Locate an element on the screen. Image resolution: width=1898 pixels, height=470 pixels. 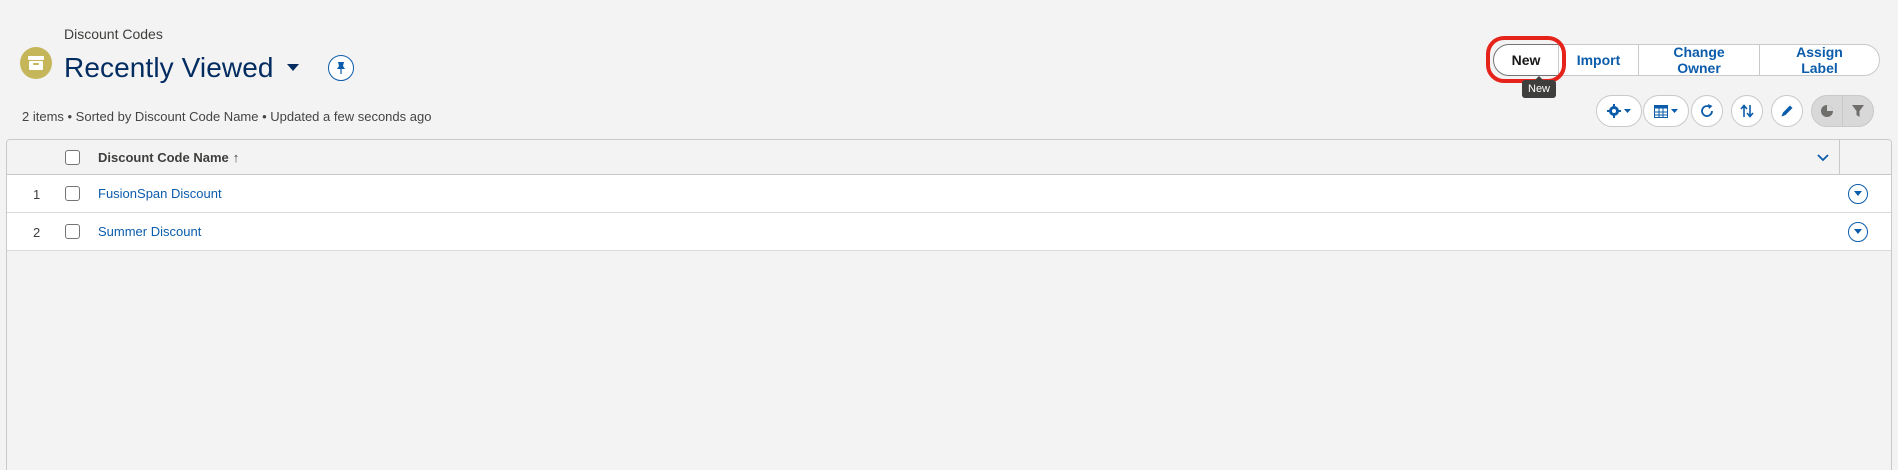
inline-edit-button is located at coordinates (1787, 111).